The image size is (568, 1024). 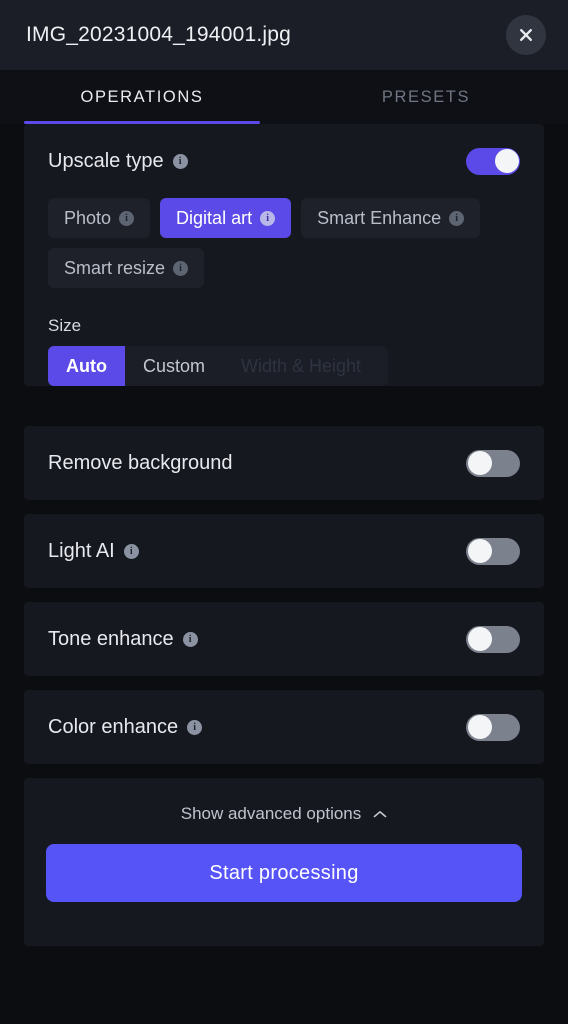 I want to click on remove-background-card: Remove background, so click(x=284, y=463).